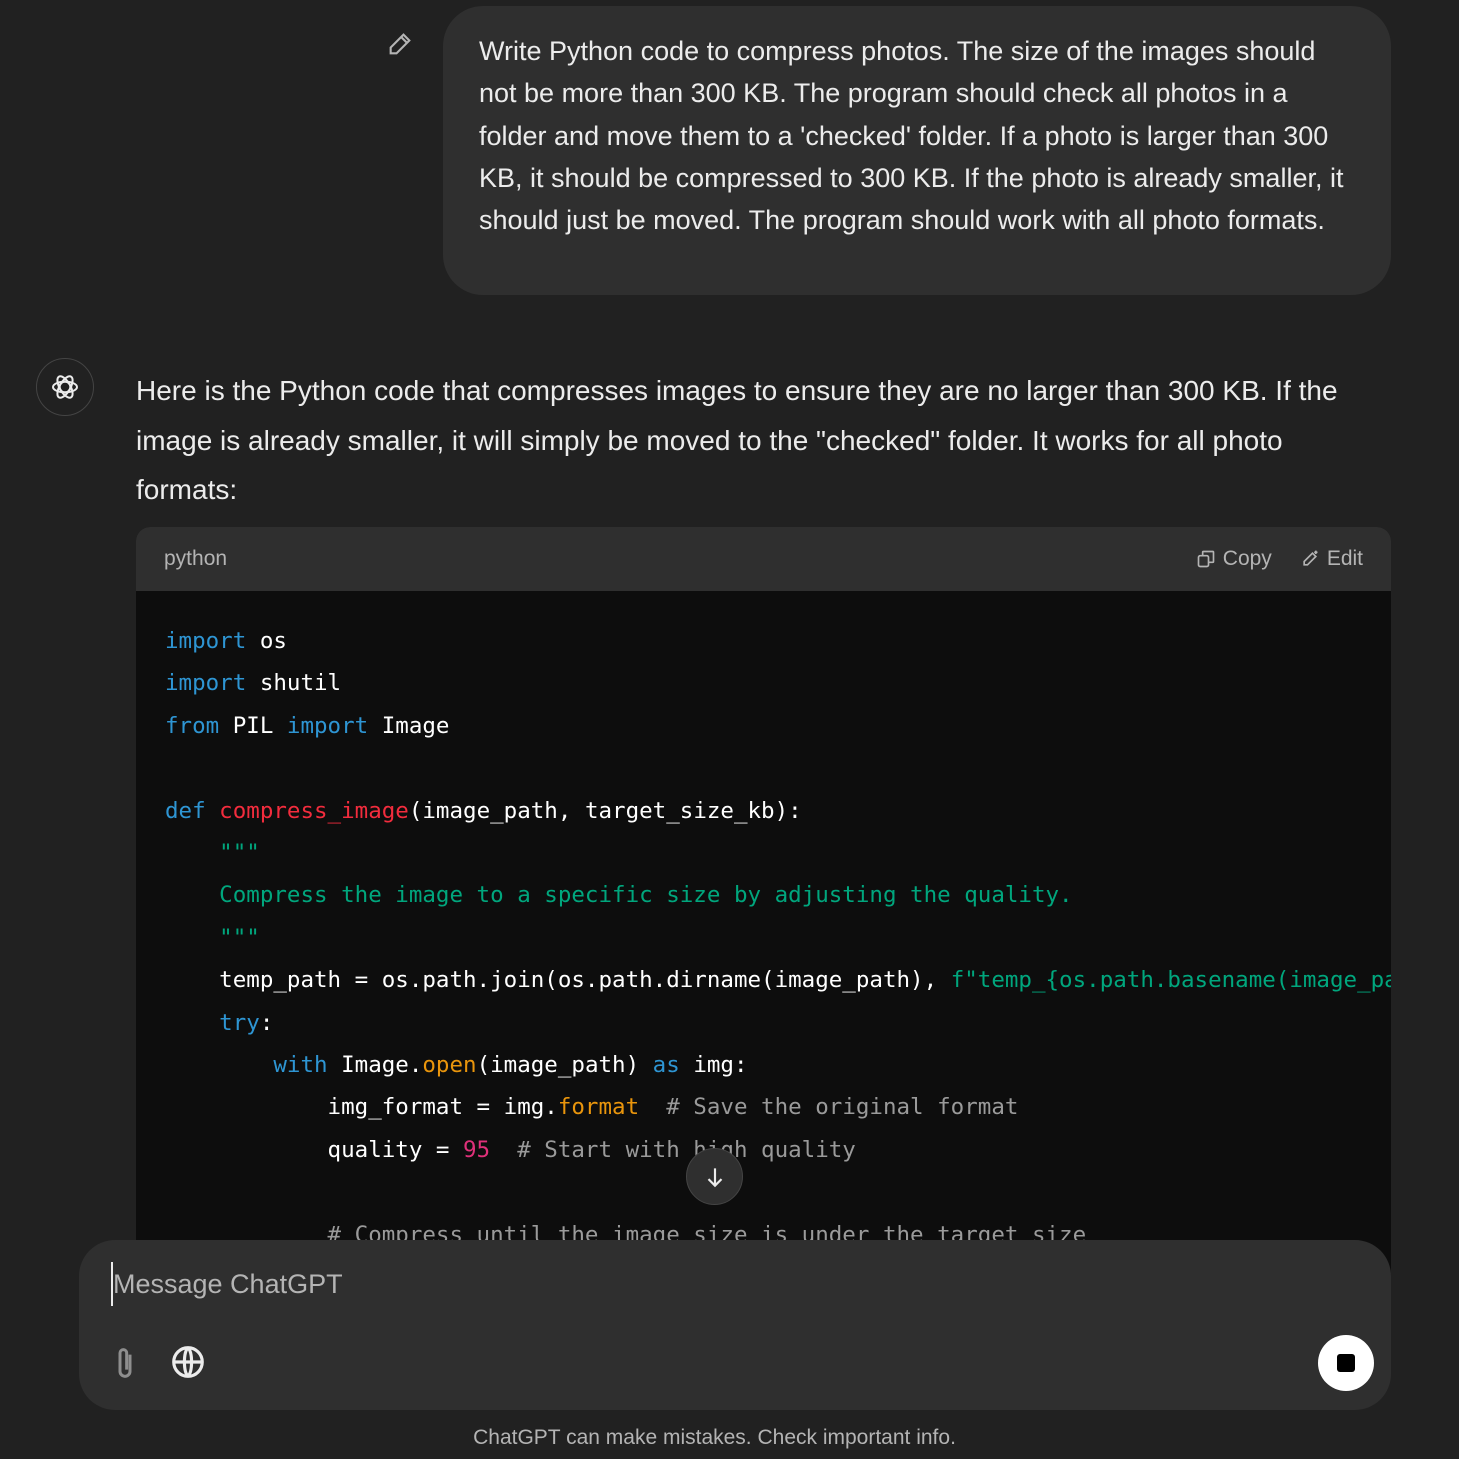 This screenshot has height=1459, width=1459. Describe the element at coordinates (449, 1065) in the screenshot. I see `code-token: open` at that location.